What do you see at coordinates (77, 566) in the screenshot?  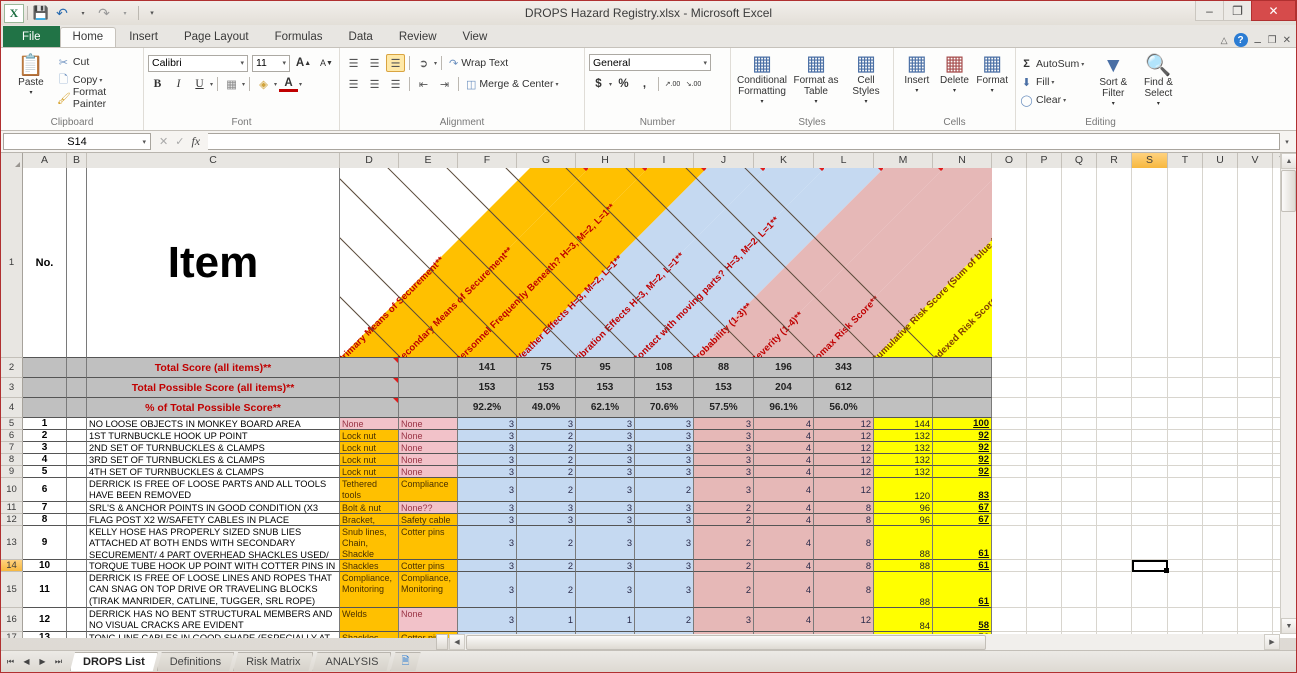 I see `cell-b14` at bounding box center [77, 566].